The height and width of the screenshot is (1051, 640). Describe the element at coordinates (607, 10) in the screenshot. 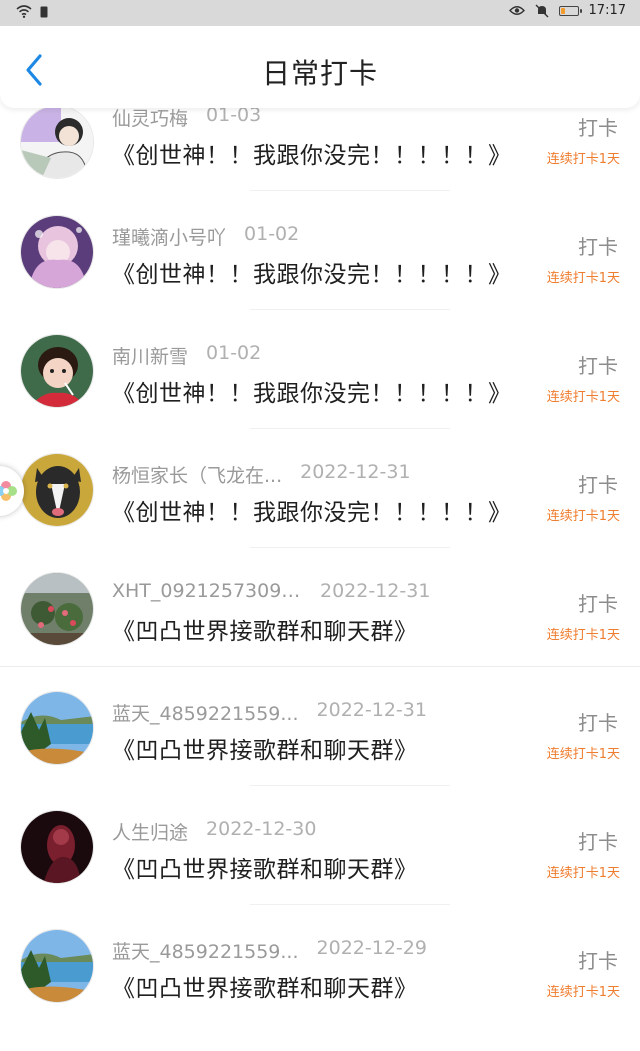

I see `status-time: 17:17` at that location.